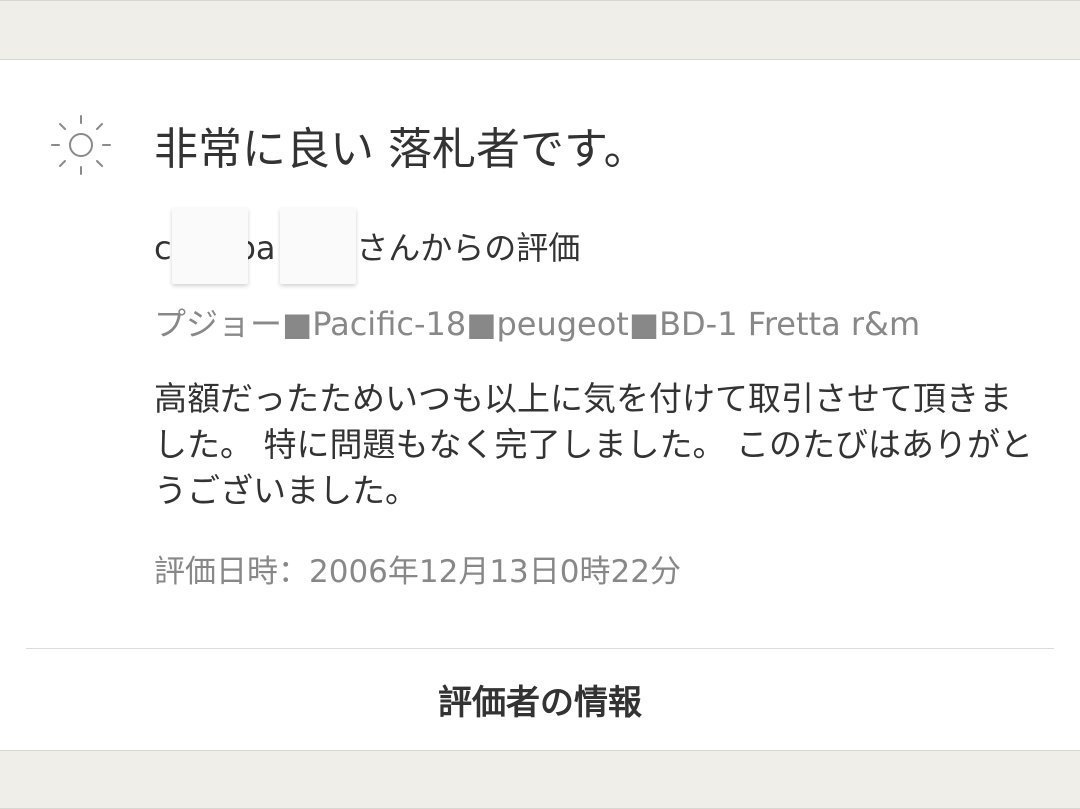  I want to click on reviewer-info-button: 評価者の情報, so click(540, 699).